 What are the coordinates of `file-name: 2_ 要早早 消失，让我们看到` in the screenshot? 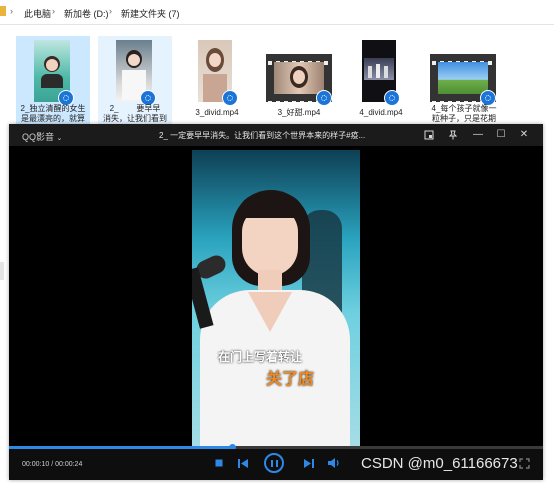 It's located at (135, 113).